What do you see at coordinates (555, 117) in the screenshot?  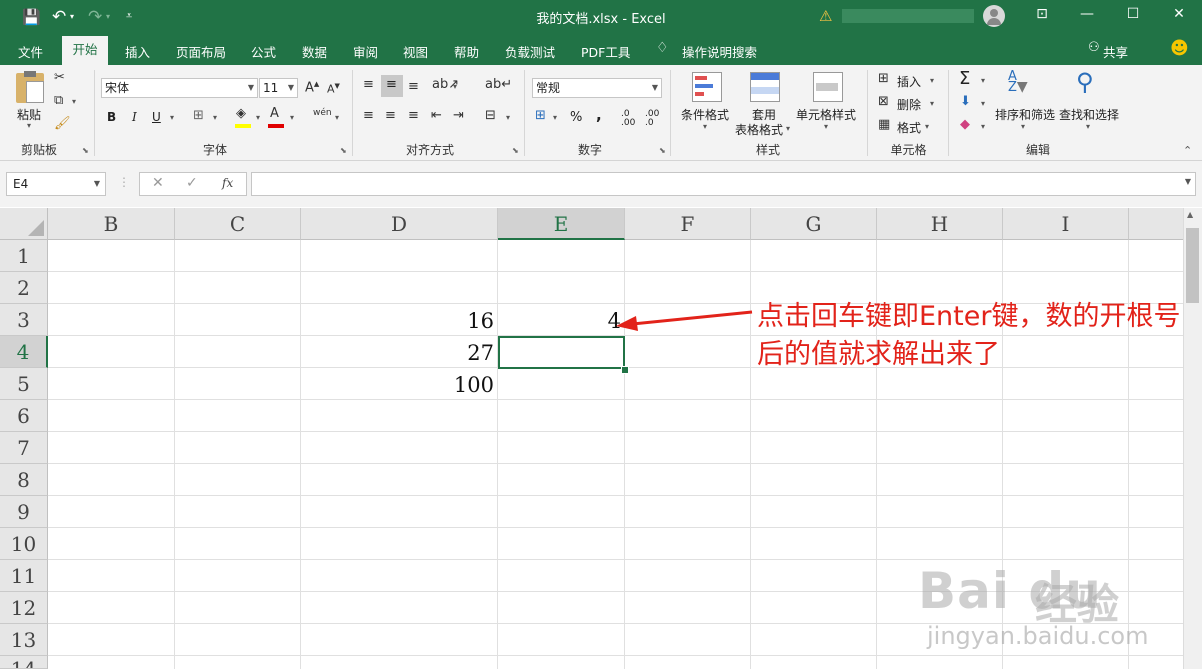 I see `accounting-dropdown-icon: ▾` at bounding box center [555, 117].